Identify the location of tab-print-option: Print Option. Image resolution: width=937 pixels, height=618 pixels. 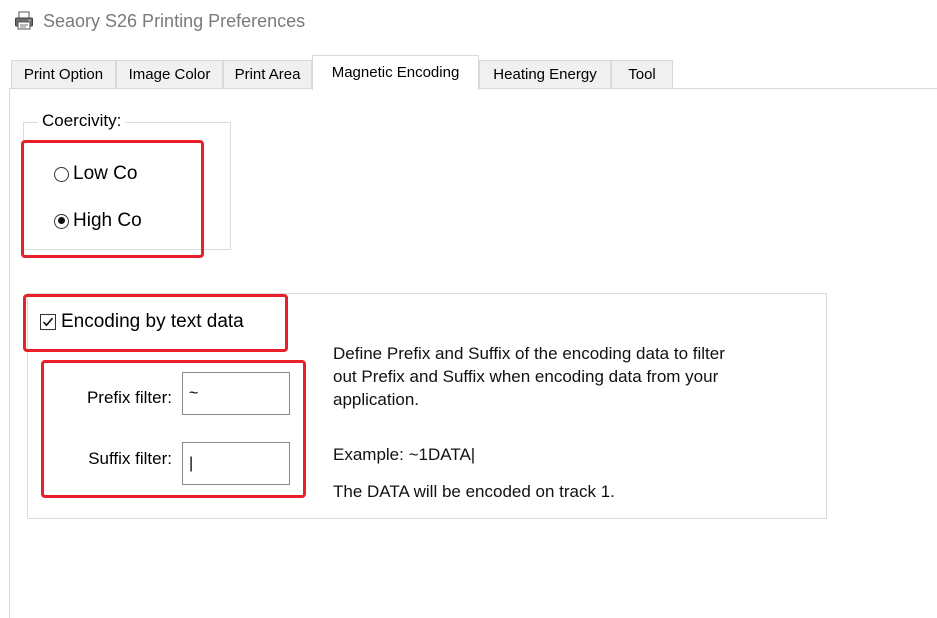
(63, 74).